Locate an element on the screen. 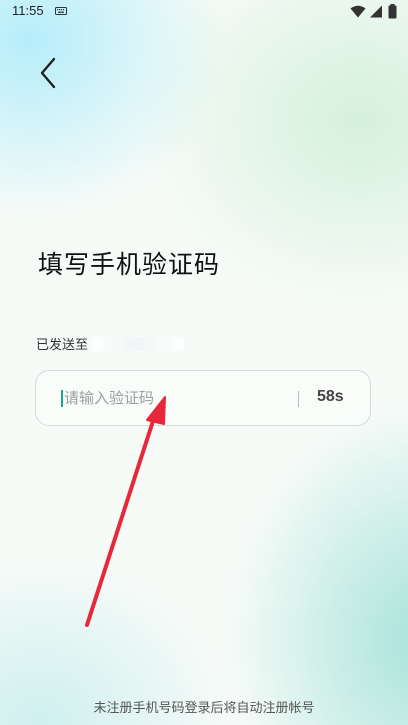 Image resolution: width=408 pixels, height=725 pixels. keyboard-icon is located at coordinates (61, 11).